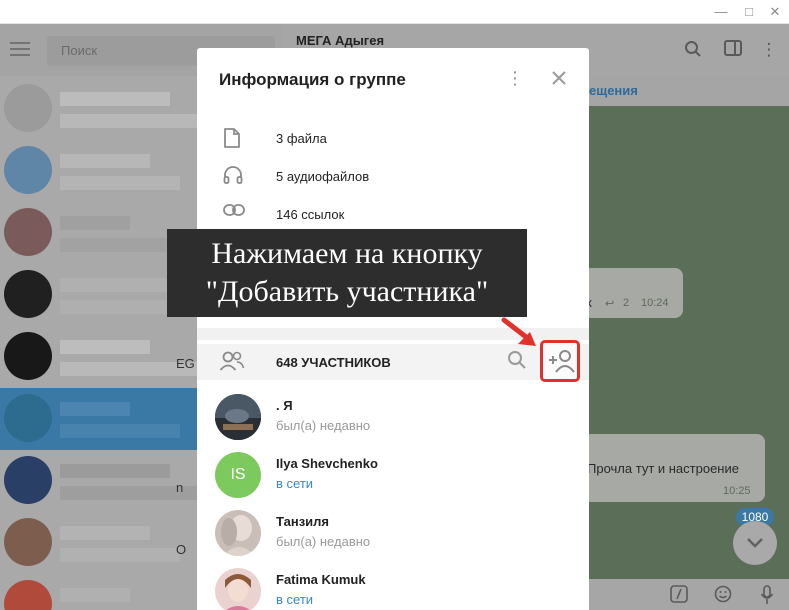  Describe the element at coordinates (393, 475) in the screenshot. I see `member-row: IS Ilya Shevchenko в сети` at that location.